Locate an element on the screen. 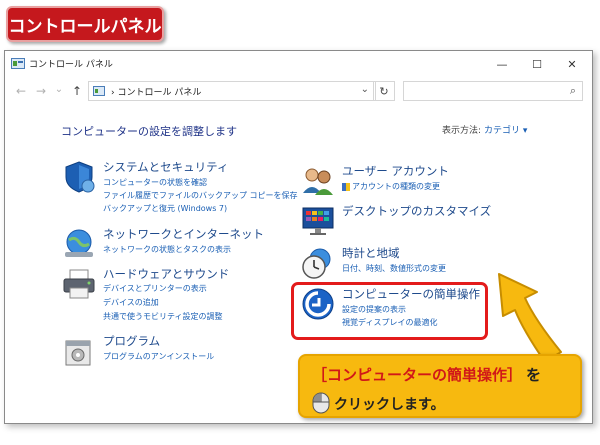  breadcrumb: › コントロール パネル is located at coordinates (156, 91).